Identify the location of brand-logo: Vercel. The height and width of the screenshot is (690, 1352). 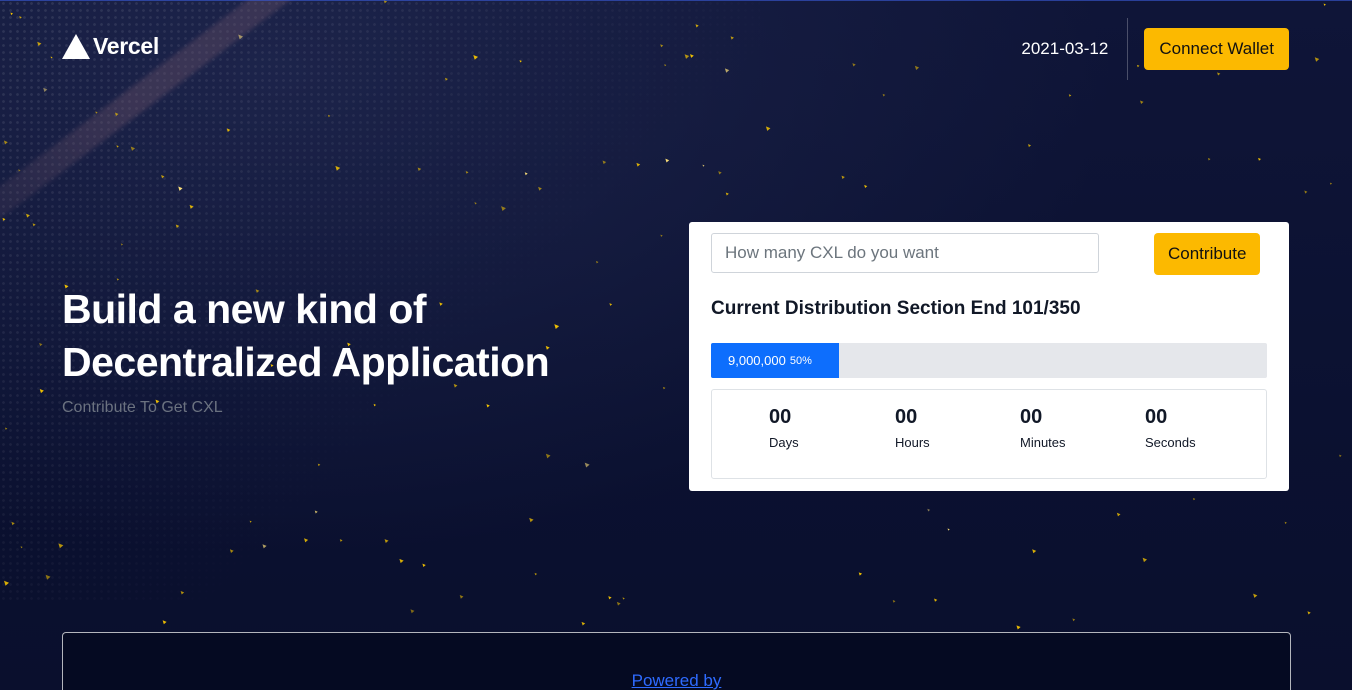
(110, 46).